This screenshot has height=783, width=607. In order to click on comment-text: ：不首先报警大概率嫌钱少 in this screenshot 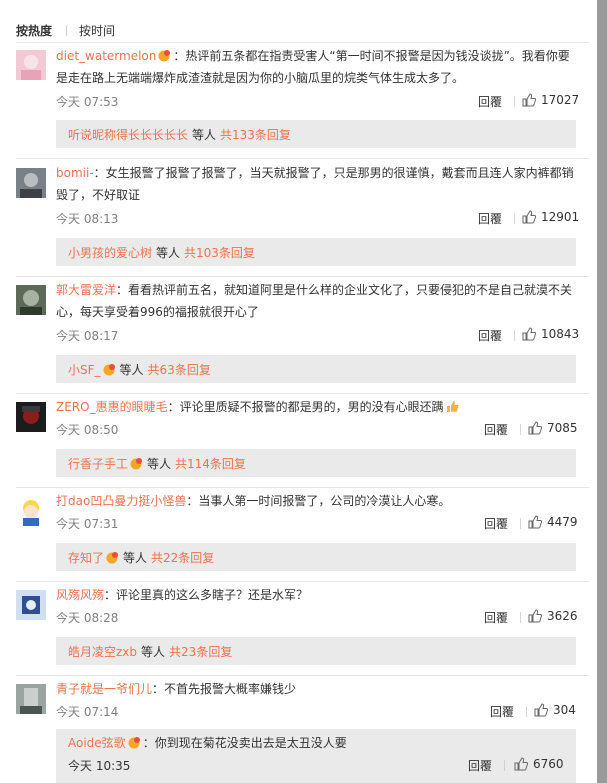, I will do `click(224, 689)`.